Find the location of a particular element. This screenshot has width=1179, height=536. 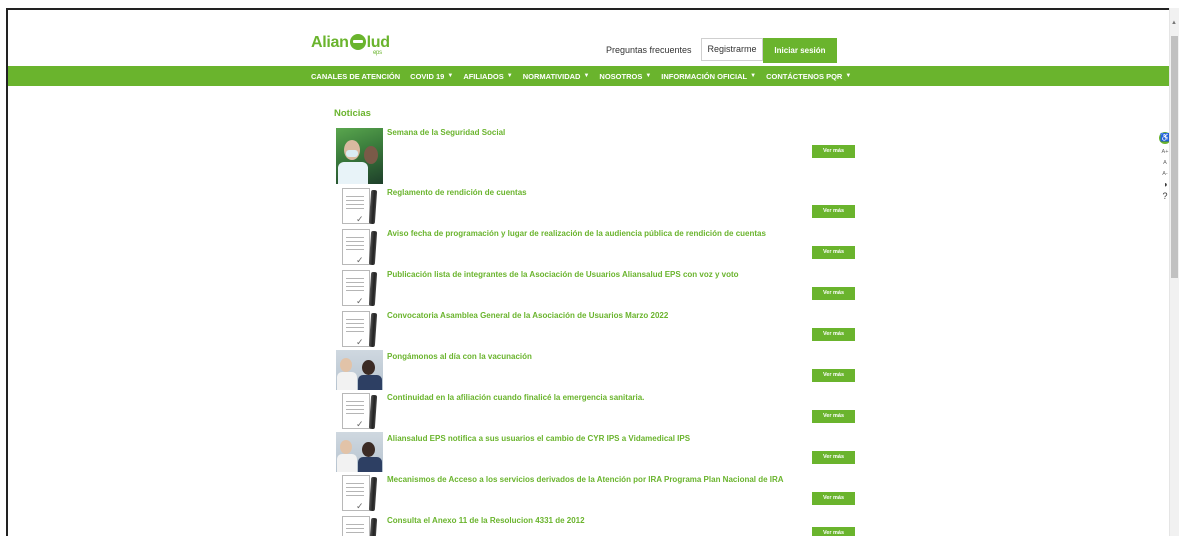

nav-item-label: NOSOTROS is located at coordinates (621, 76).